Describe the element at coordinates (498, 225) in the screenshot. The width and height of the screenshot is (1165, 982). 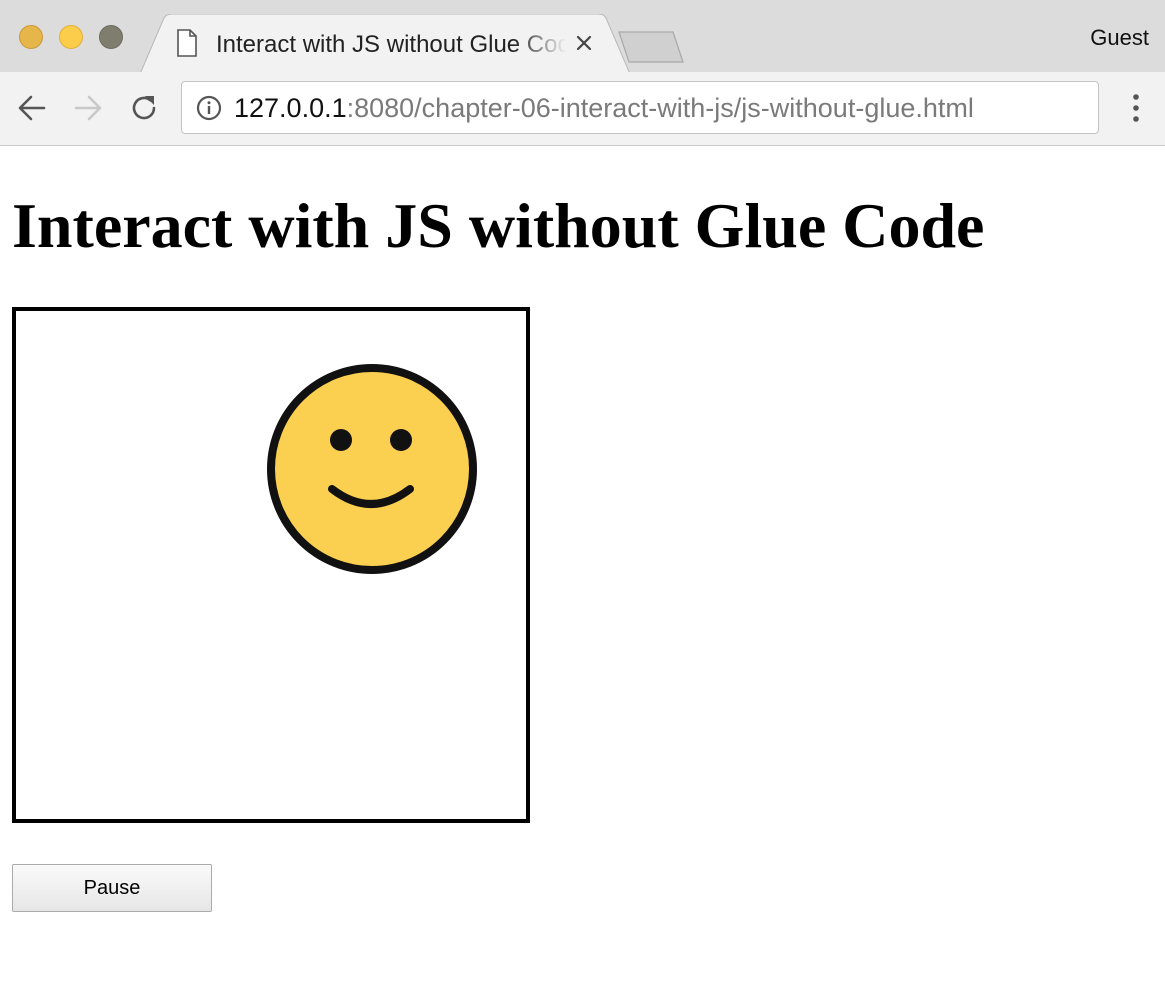
I see `page-title: Interact with JS without Glue Code` at that location.